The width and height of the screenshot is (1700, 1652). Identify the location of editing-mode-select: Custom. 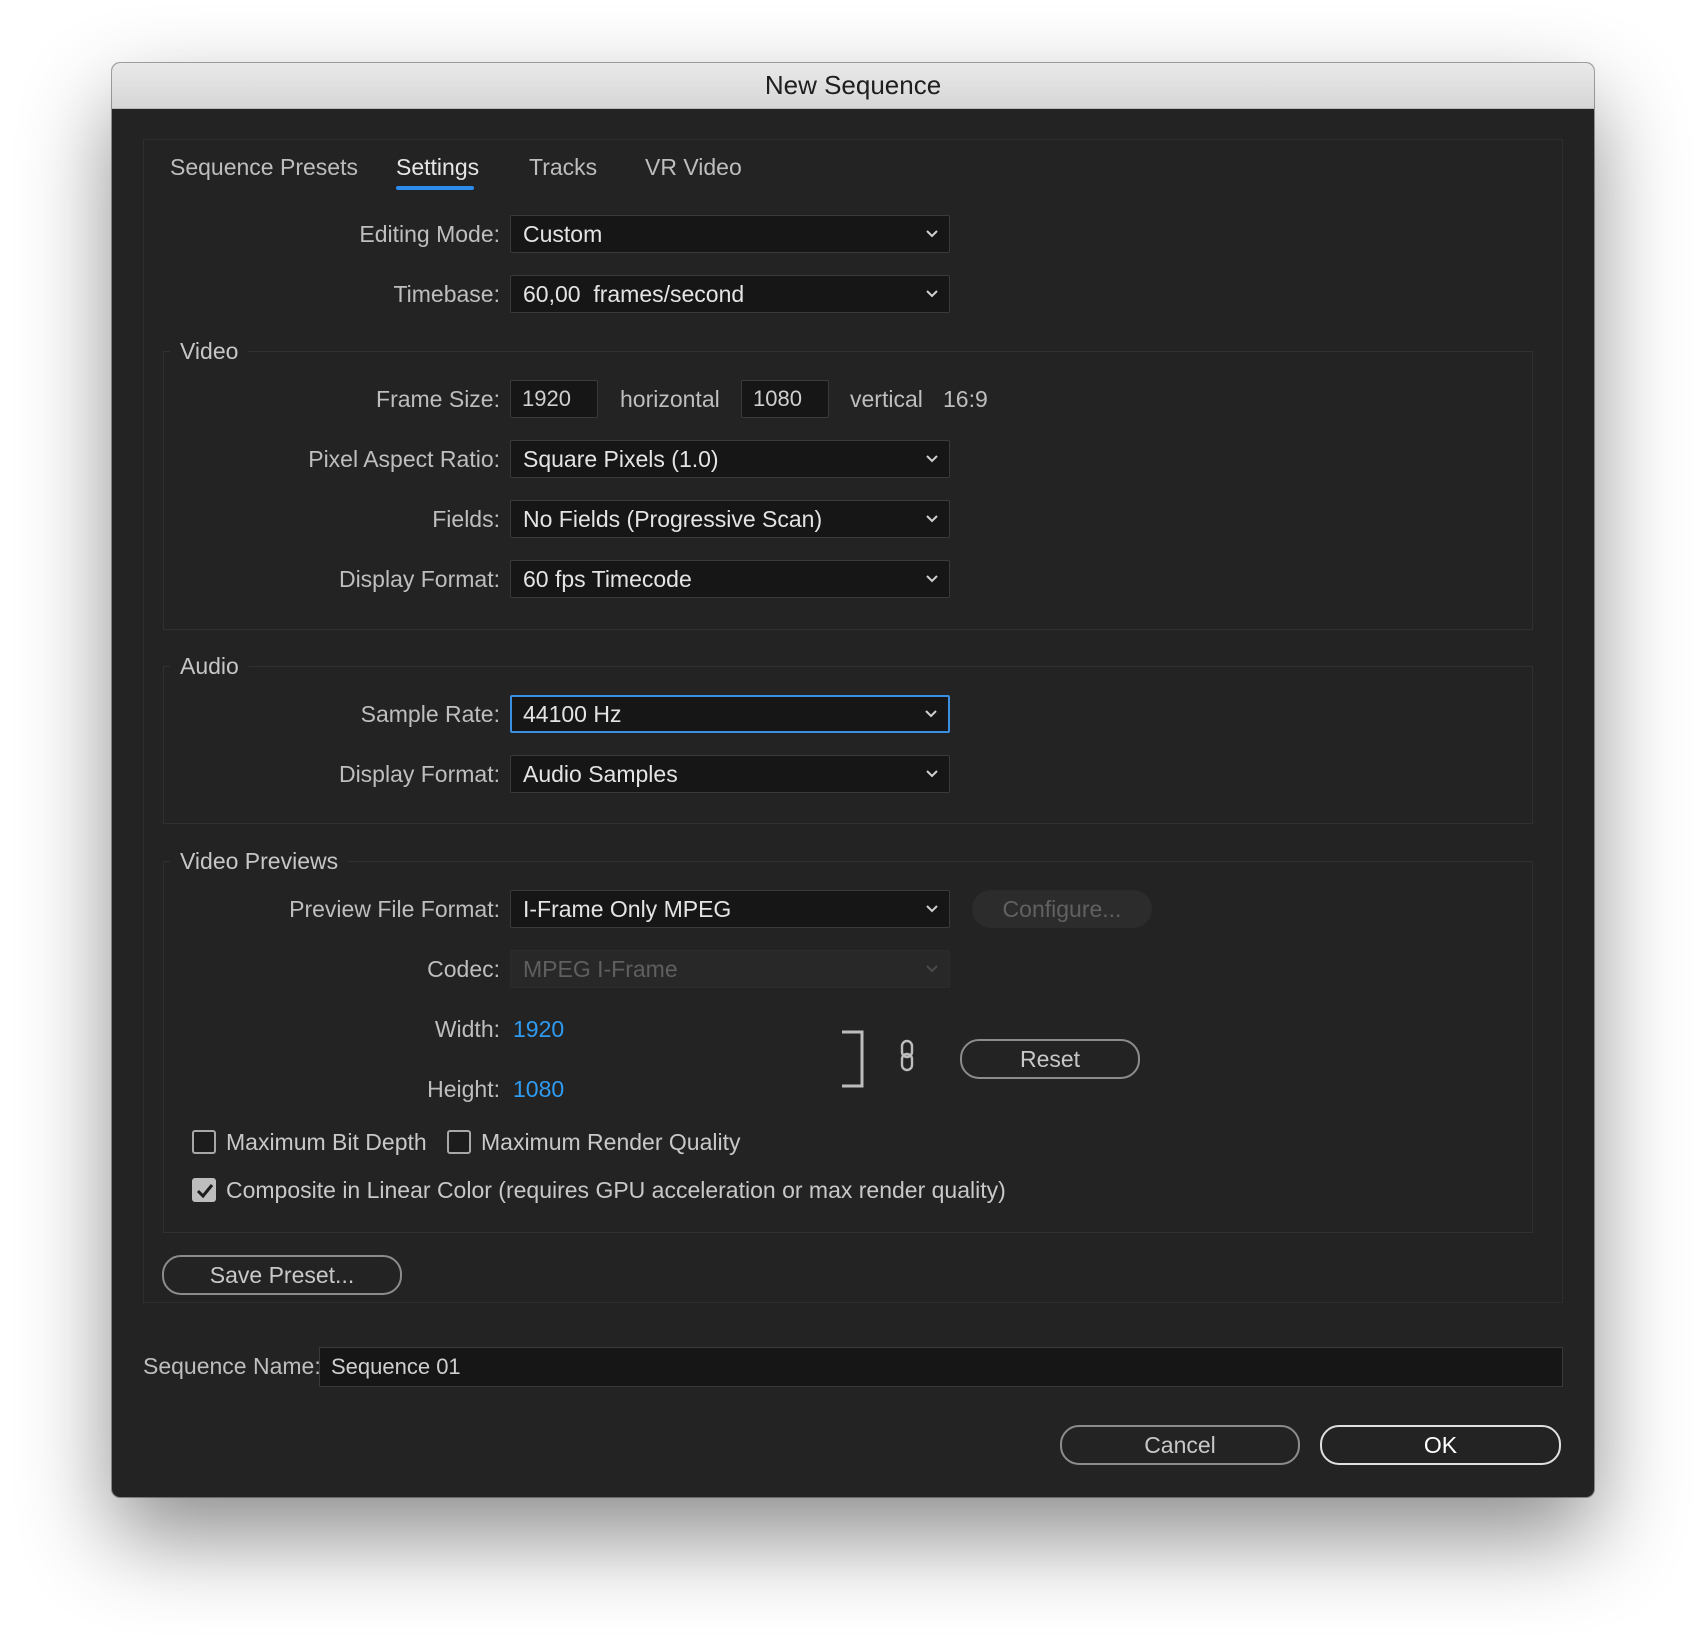
(730, 234).